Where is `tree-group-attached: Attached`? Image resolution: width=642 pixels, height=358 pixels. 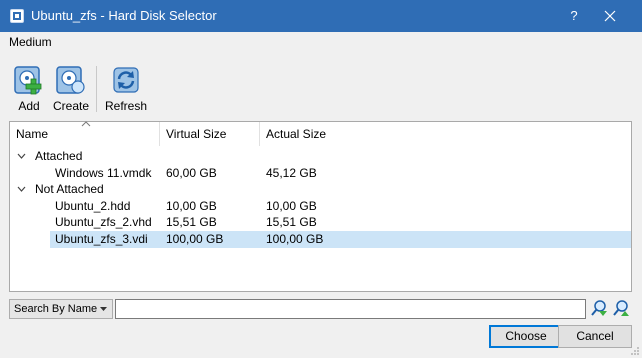 tree-group-attached: Attached is located at coordinates (320, 156).